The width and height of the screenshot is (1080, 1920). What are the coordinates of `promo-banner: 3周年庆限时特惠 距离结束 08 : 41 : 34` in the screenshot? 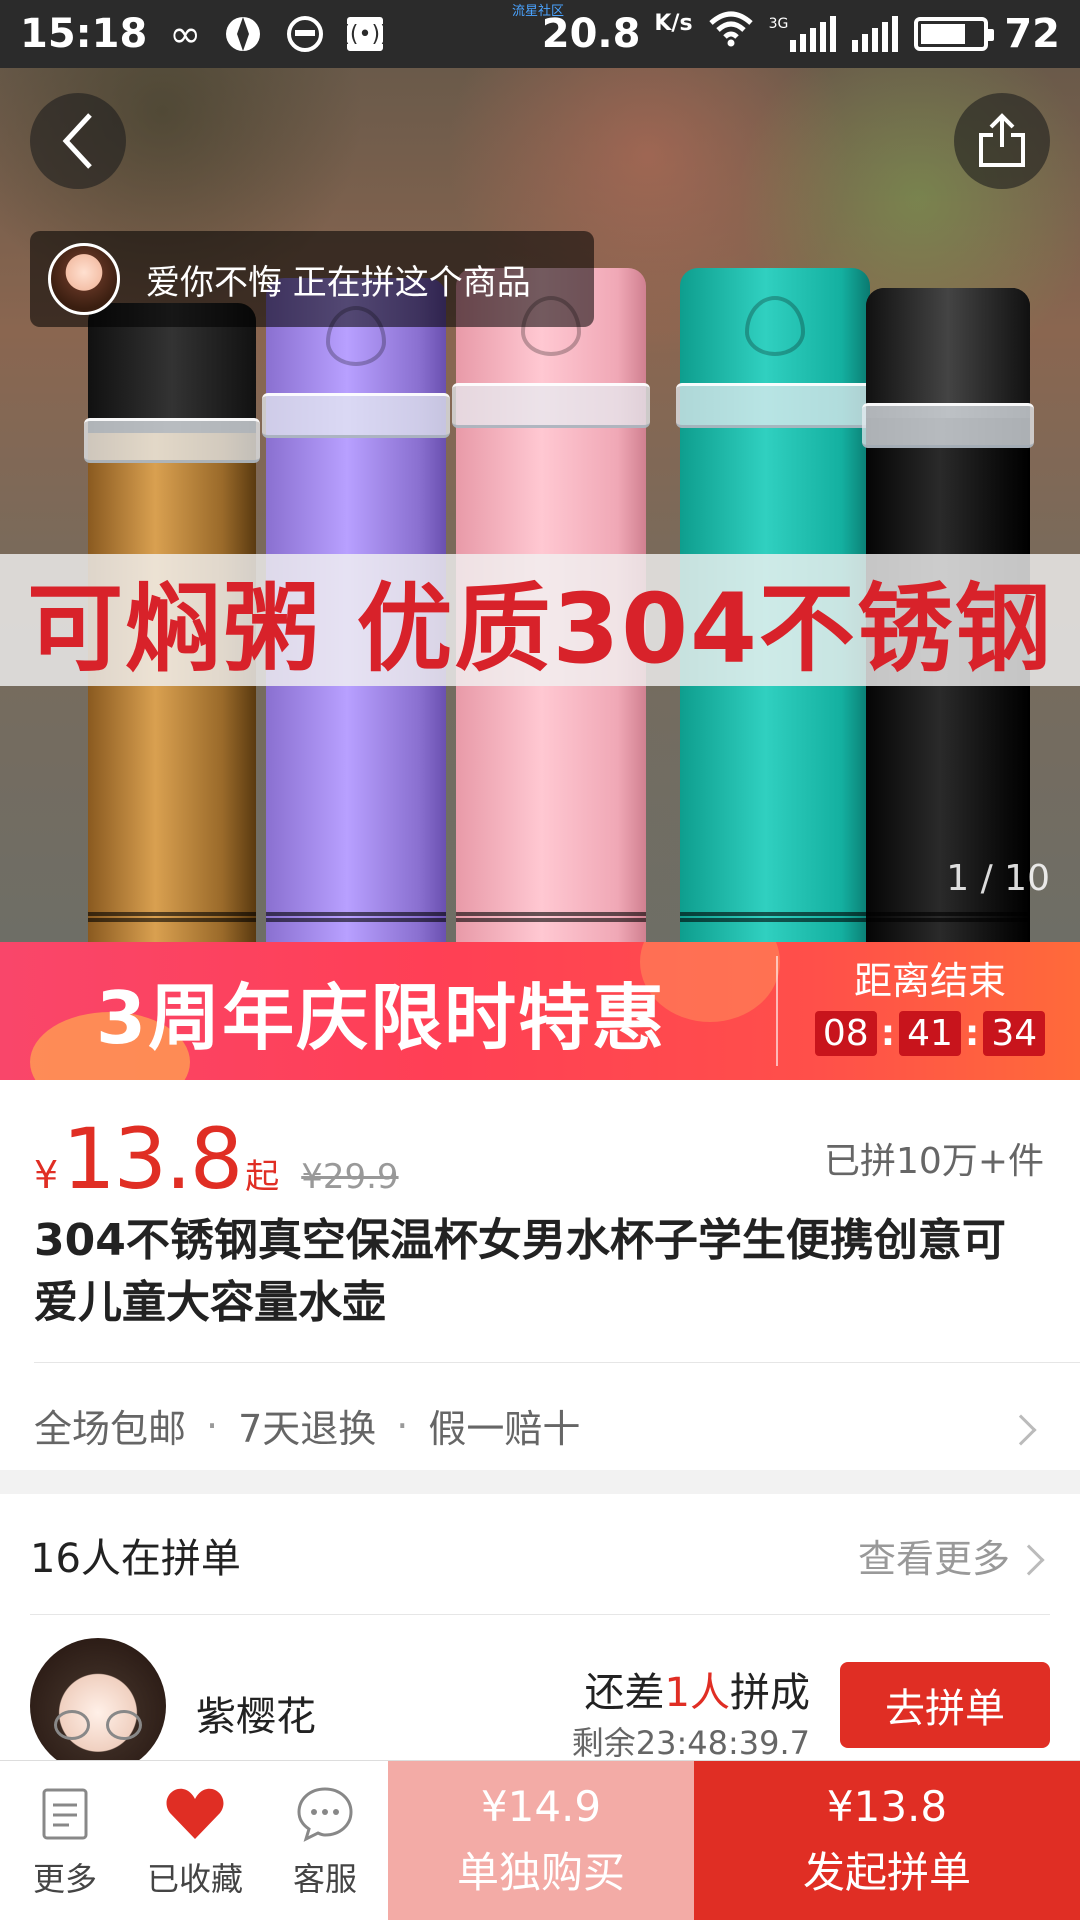 It's located at (540, 1011).